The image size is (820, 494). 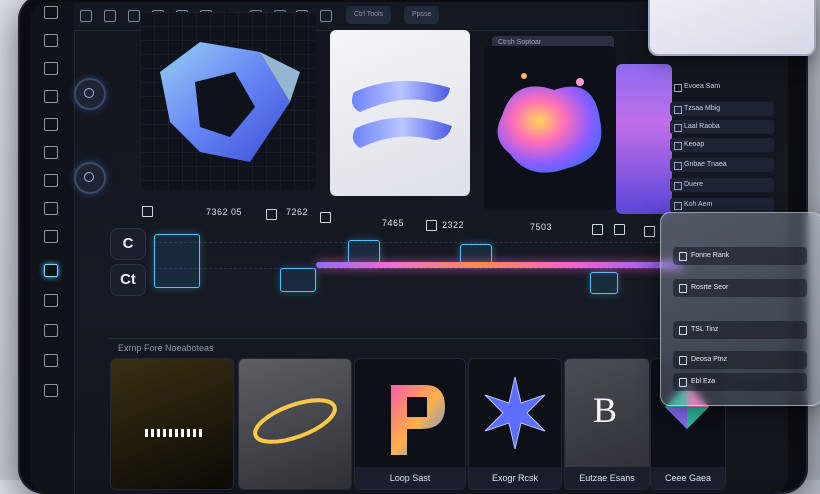 What do you see at coordinates (271, 214) in the screenshot?
I see `marker-icon` at bounding box center [271, 214].